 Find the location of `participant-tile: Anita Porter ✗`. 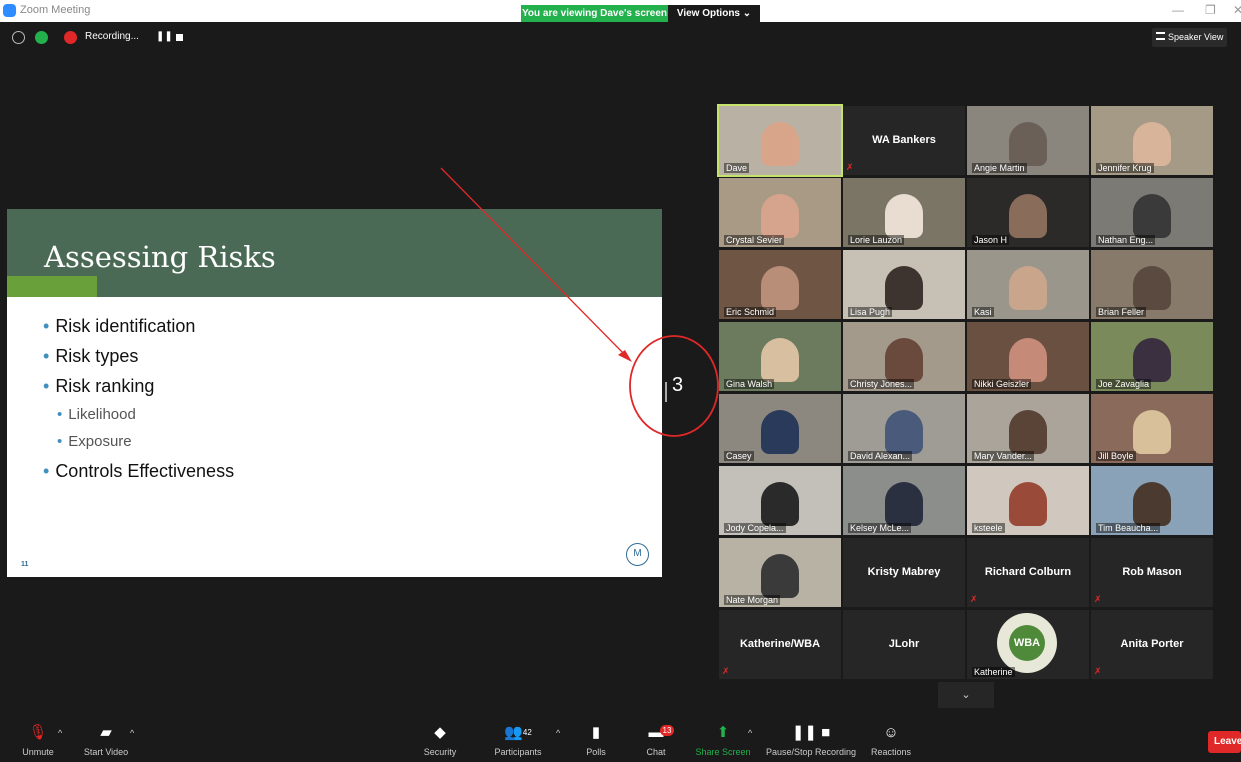

participant-tile: Anita Porter ✗ is located at coordinates (1152, 644).